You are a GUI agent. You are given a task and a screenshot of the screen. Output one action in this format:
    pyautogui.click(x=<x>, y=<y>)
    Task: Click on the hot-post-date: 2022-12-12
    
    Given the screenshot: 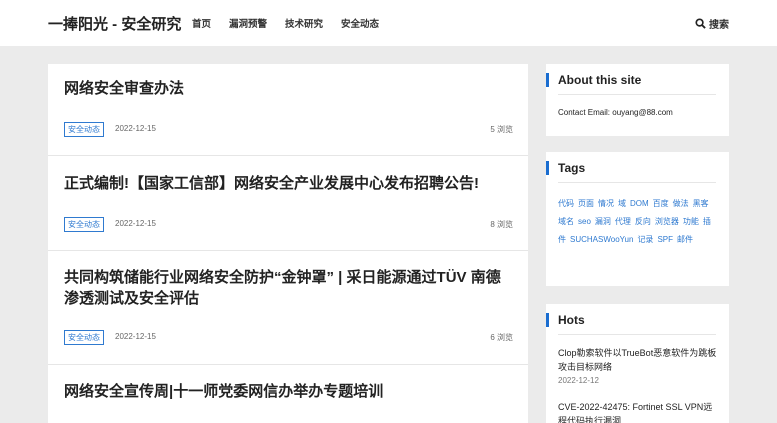 What is the action you would take?
    pyautogui.click(x=578, y=380)
    